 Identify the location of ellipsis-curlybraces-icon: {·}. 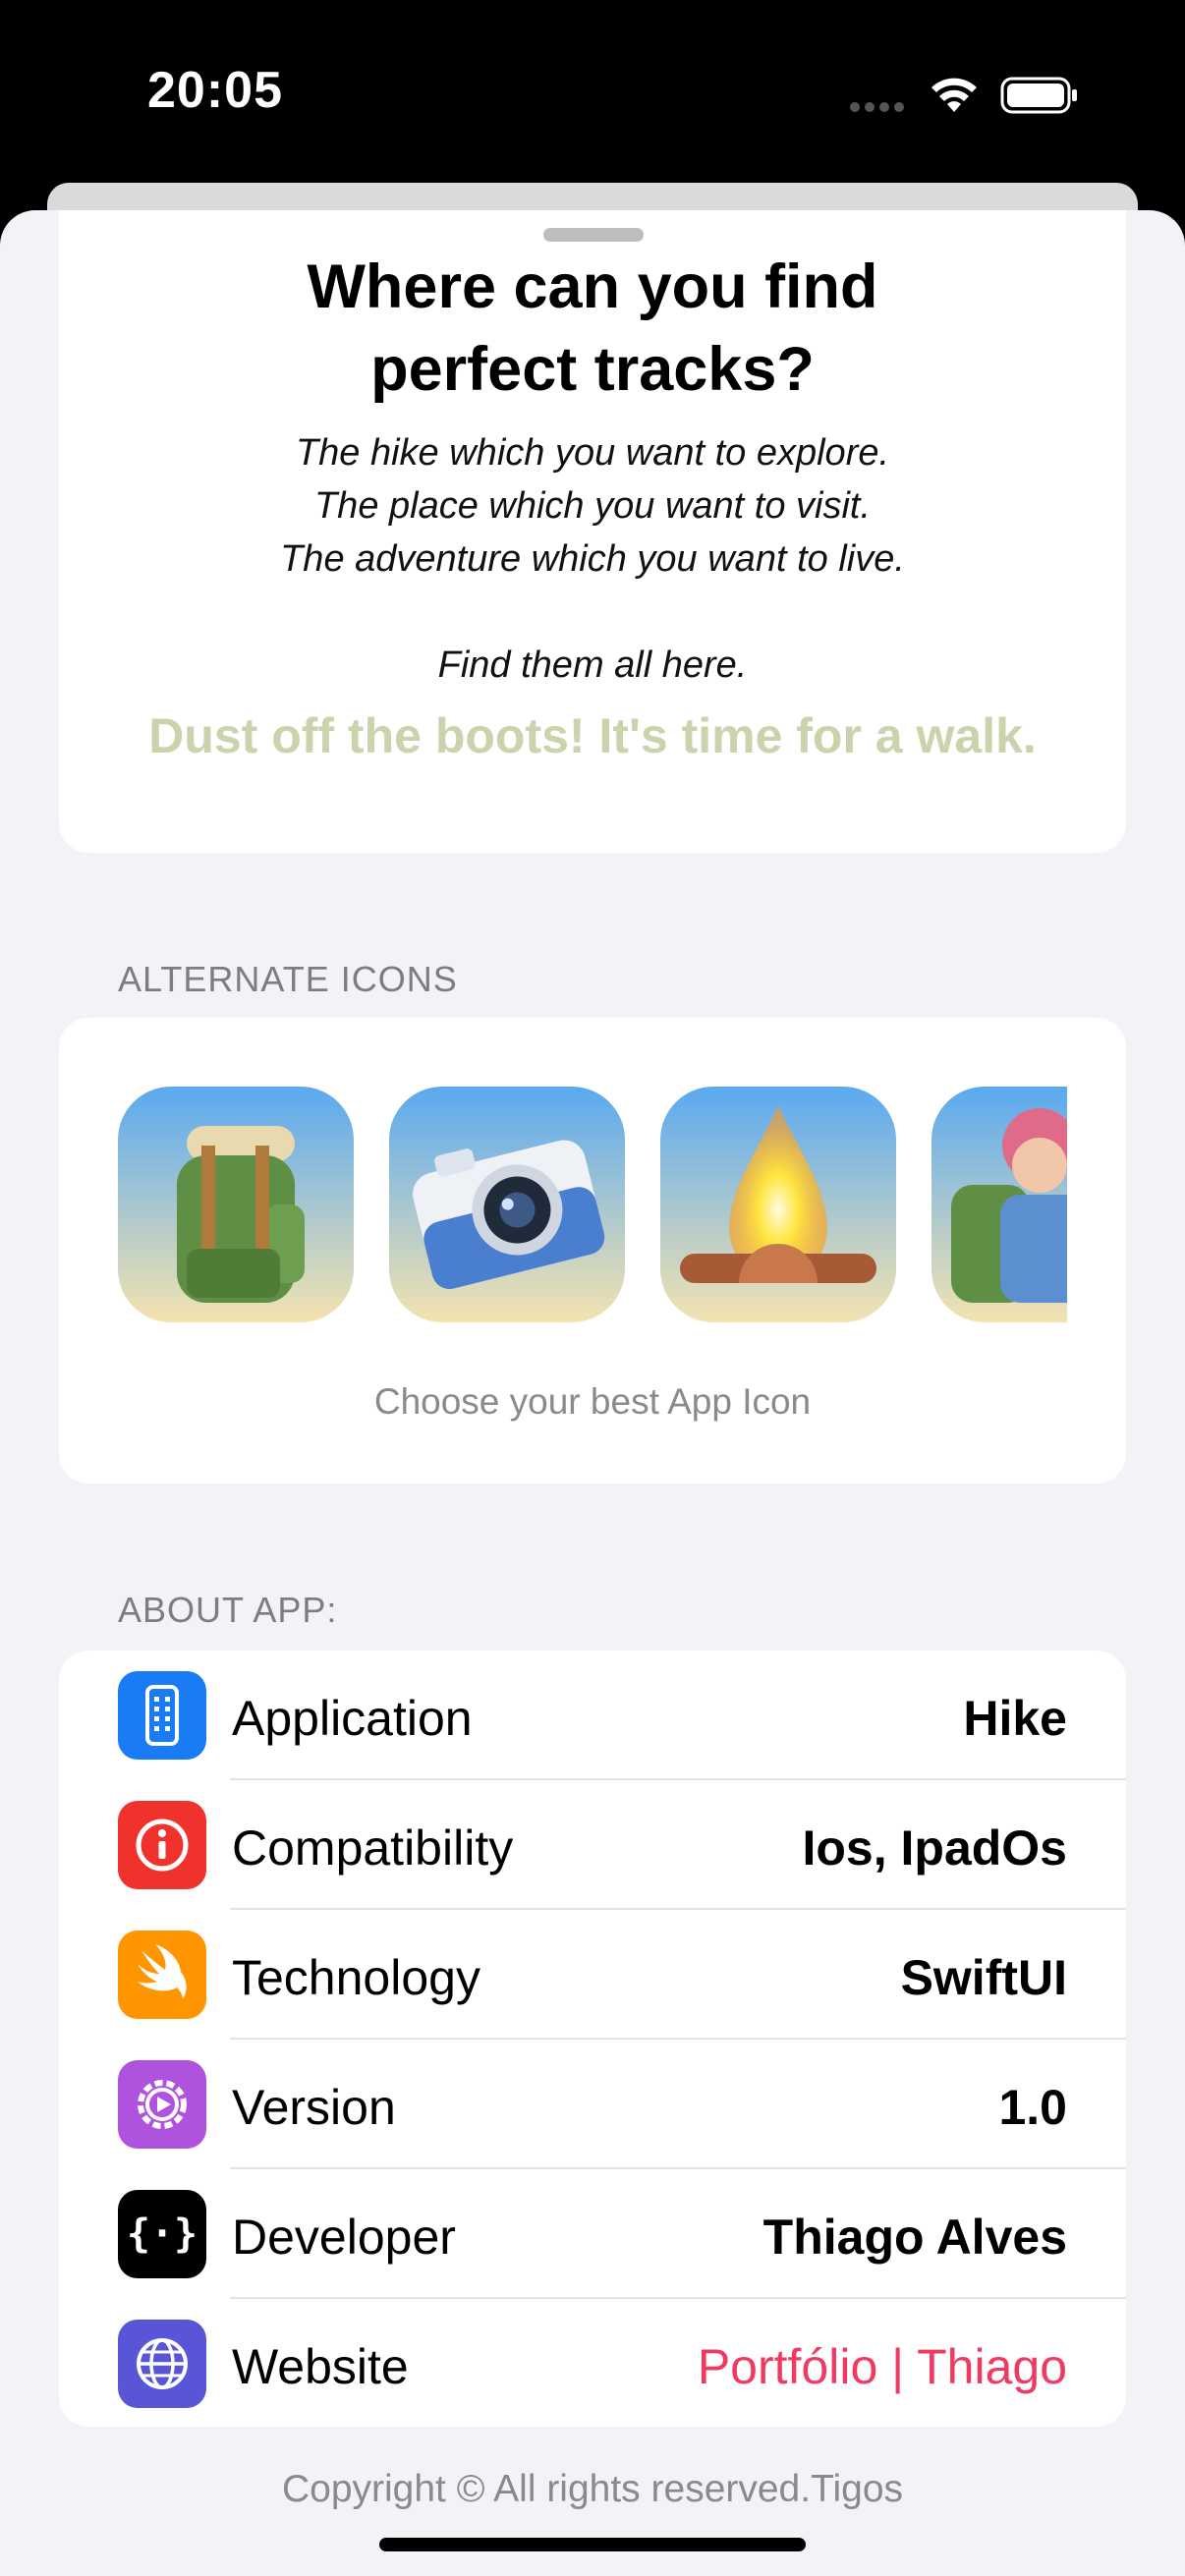
(162, 2234).